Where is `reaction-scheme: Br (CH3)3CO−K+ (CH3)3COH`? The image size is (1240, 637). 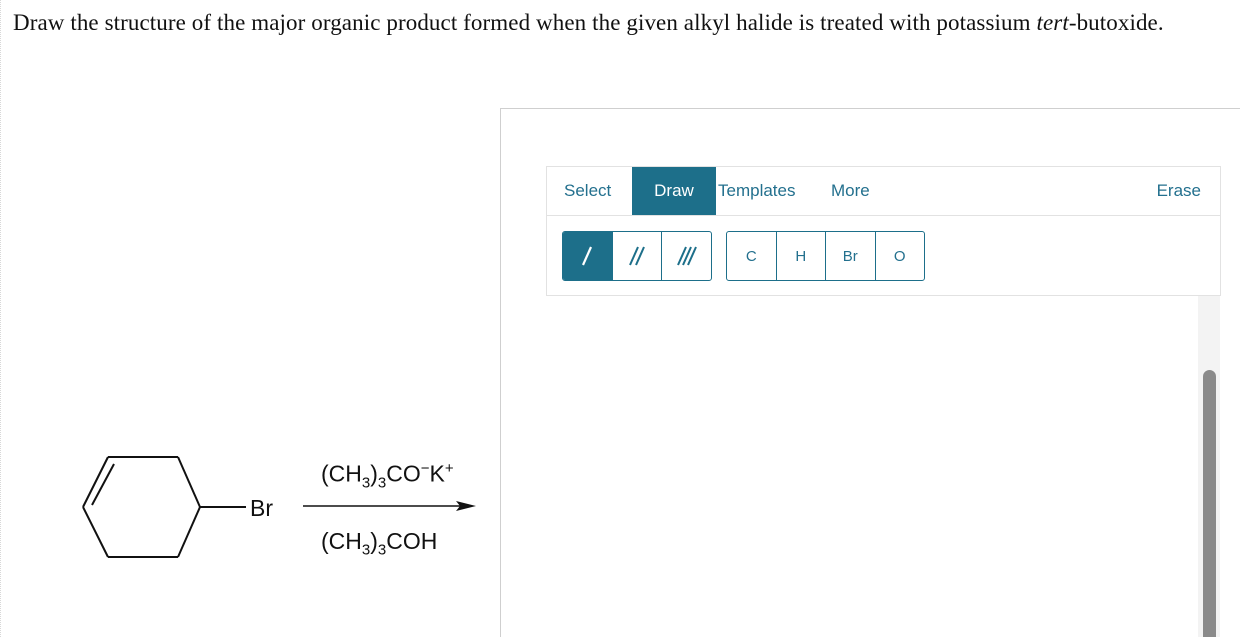 reaction-scheme: Br (CH3)3CO−K+ (CH3)3COH is located at coordinates (250, 510).